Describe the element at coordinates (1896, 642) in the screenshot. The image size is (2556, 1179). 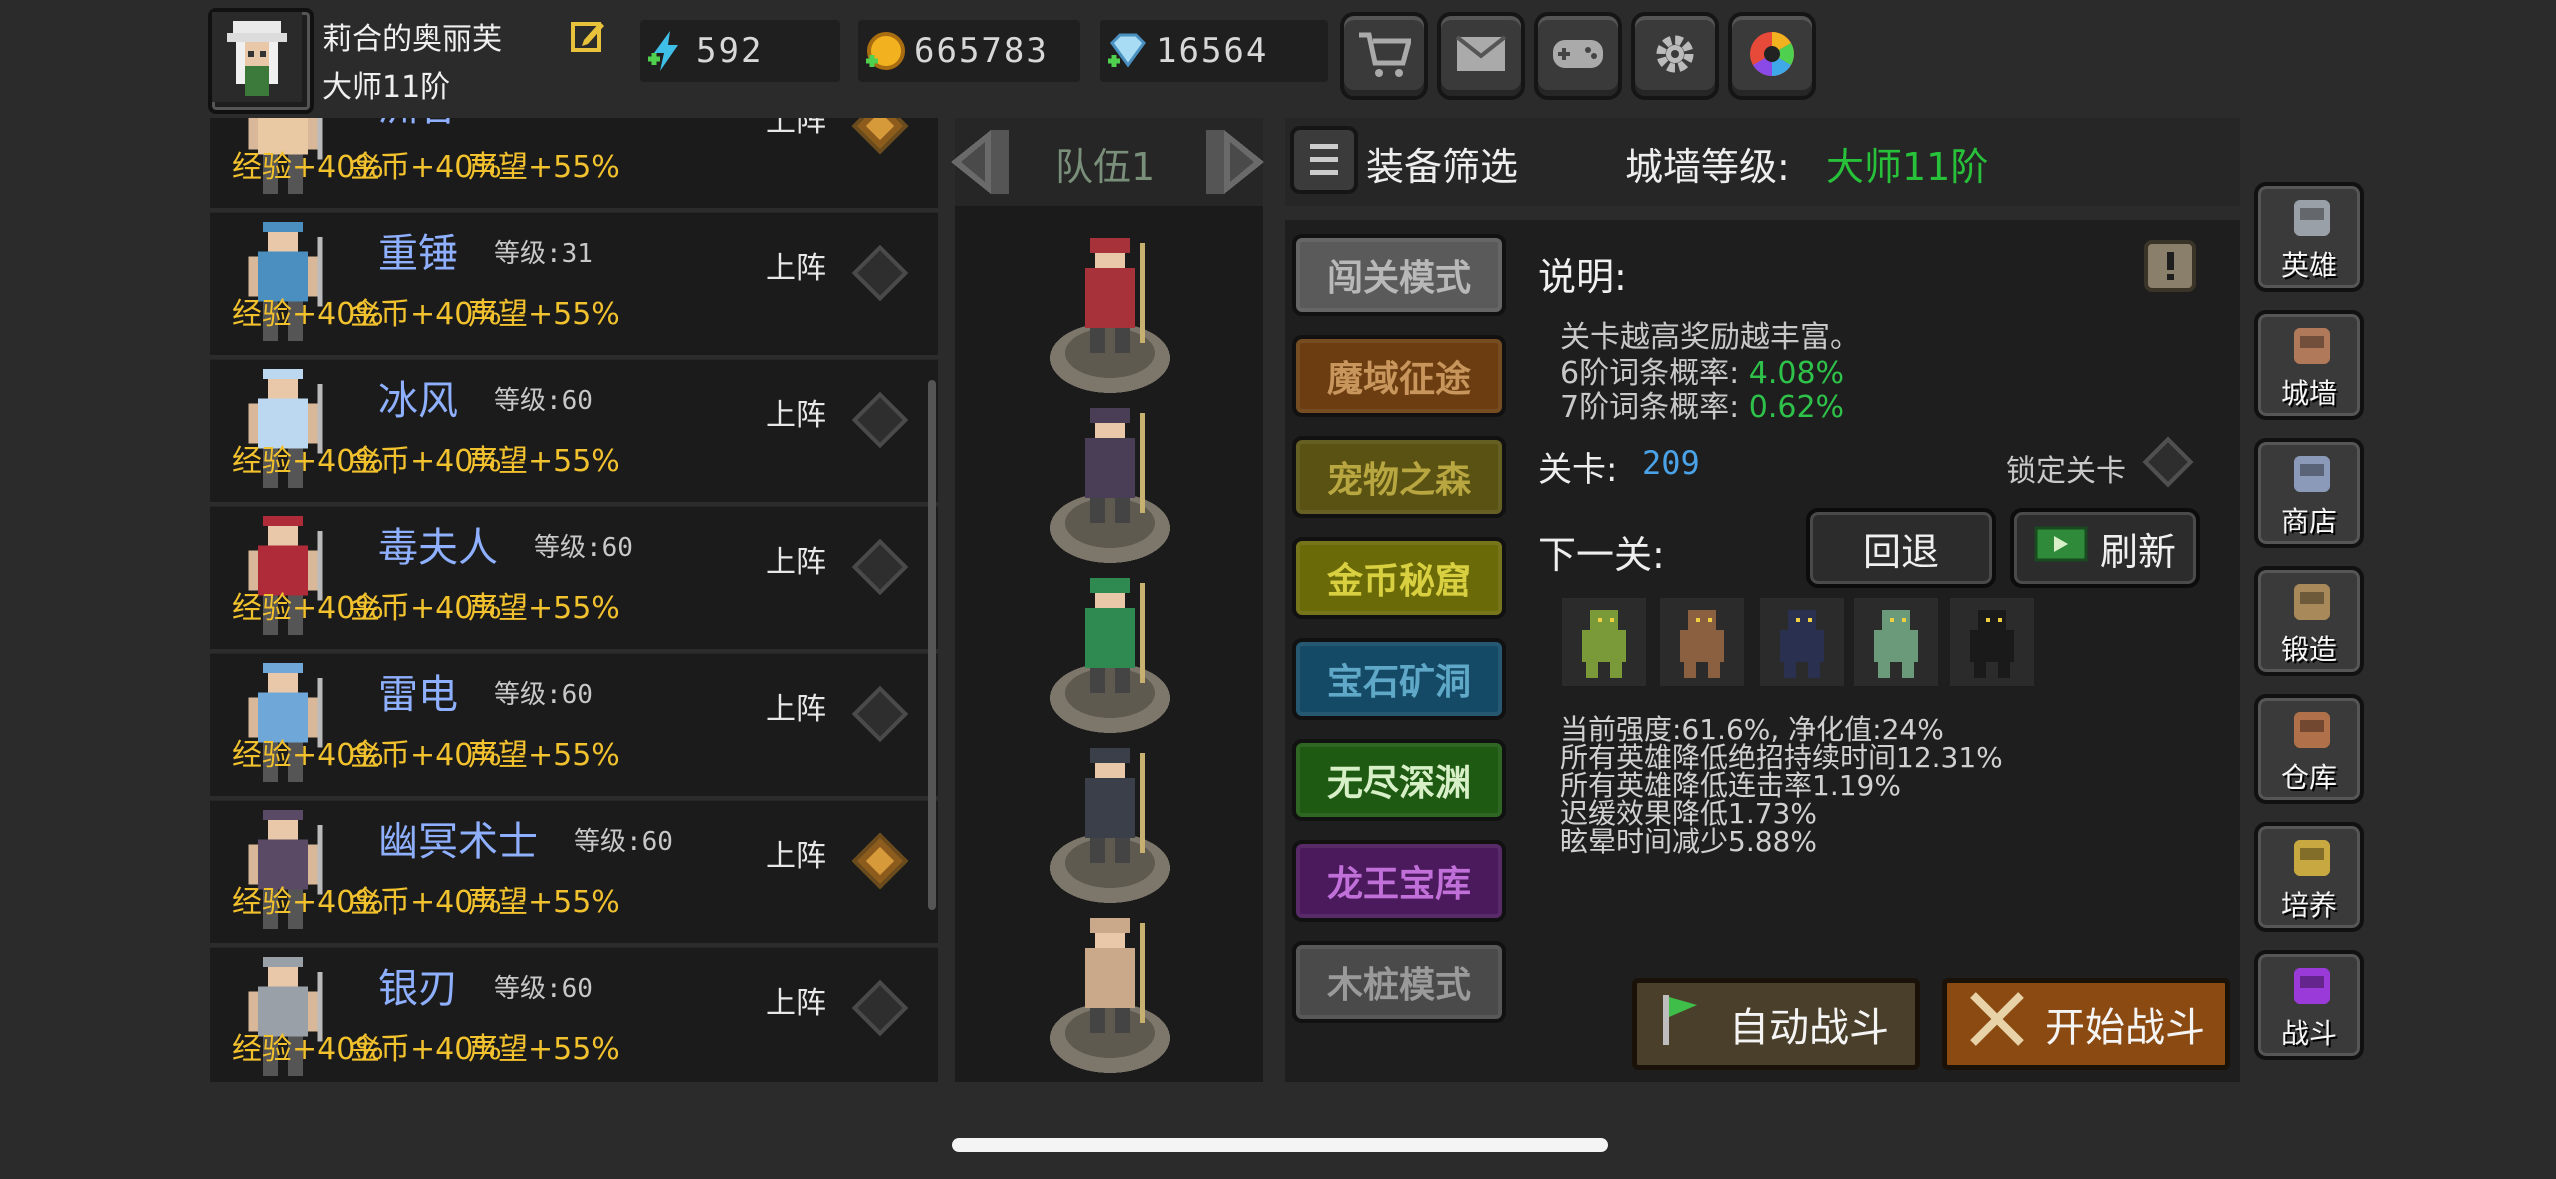
I see `serpent-coil-enemy-icon` at that location.